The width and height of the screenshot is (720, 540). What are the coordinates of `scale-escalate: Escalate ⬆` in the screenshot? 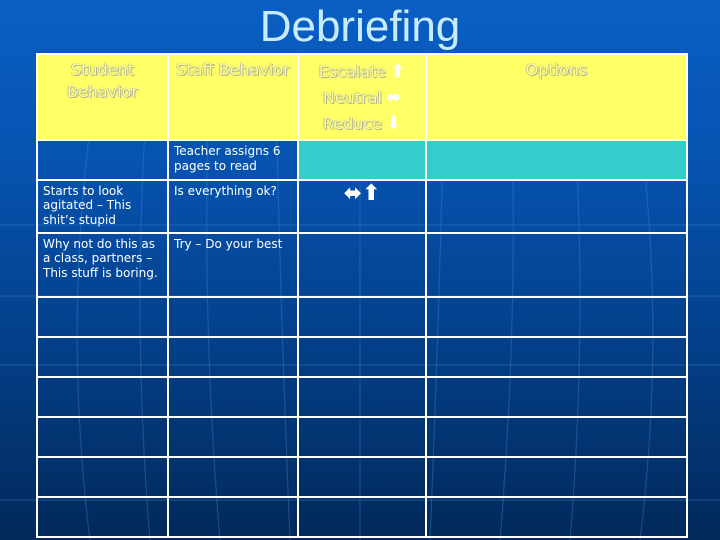 It's located at (362, 72).